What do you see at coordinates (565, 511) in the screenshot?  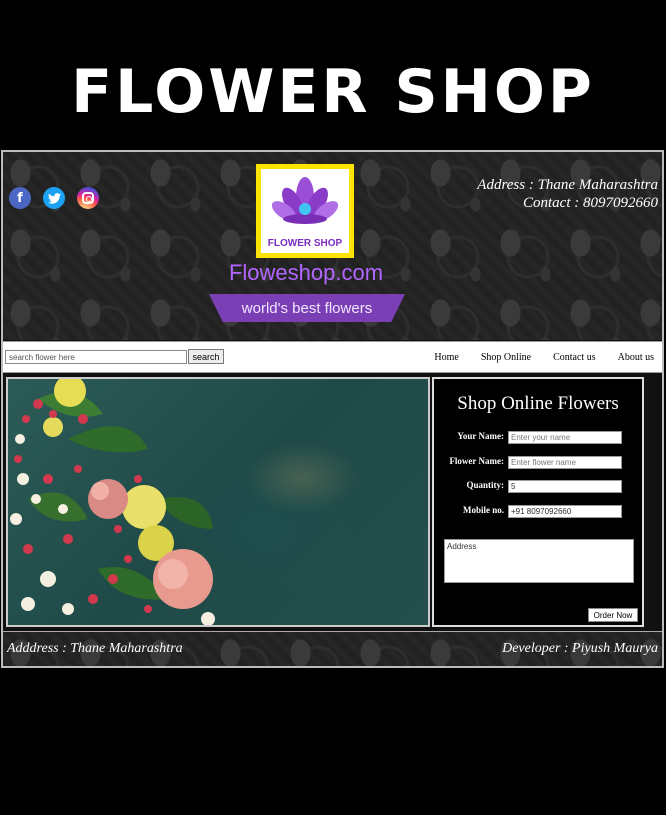 I see `mobile-field` at bounding box center [565, 511].